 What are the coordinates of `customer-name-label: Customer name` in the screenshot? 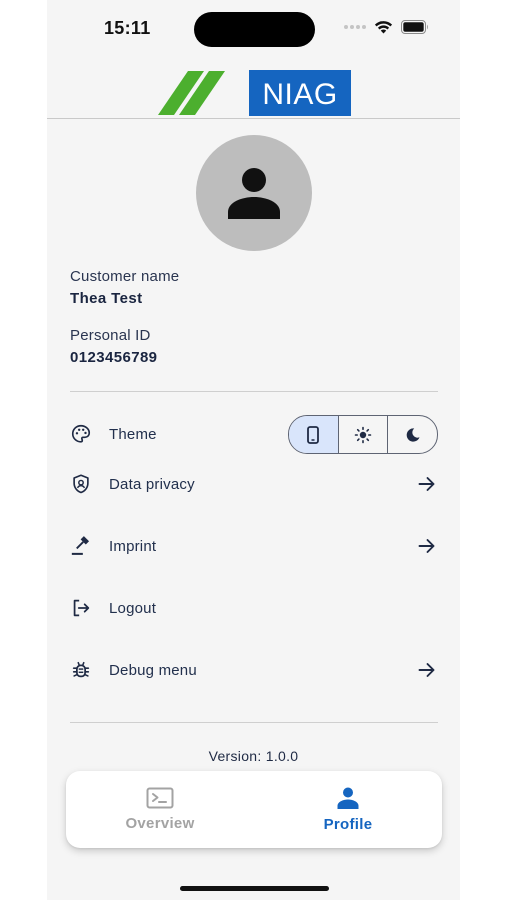 It's located at (125, 276).